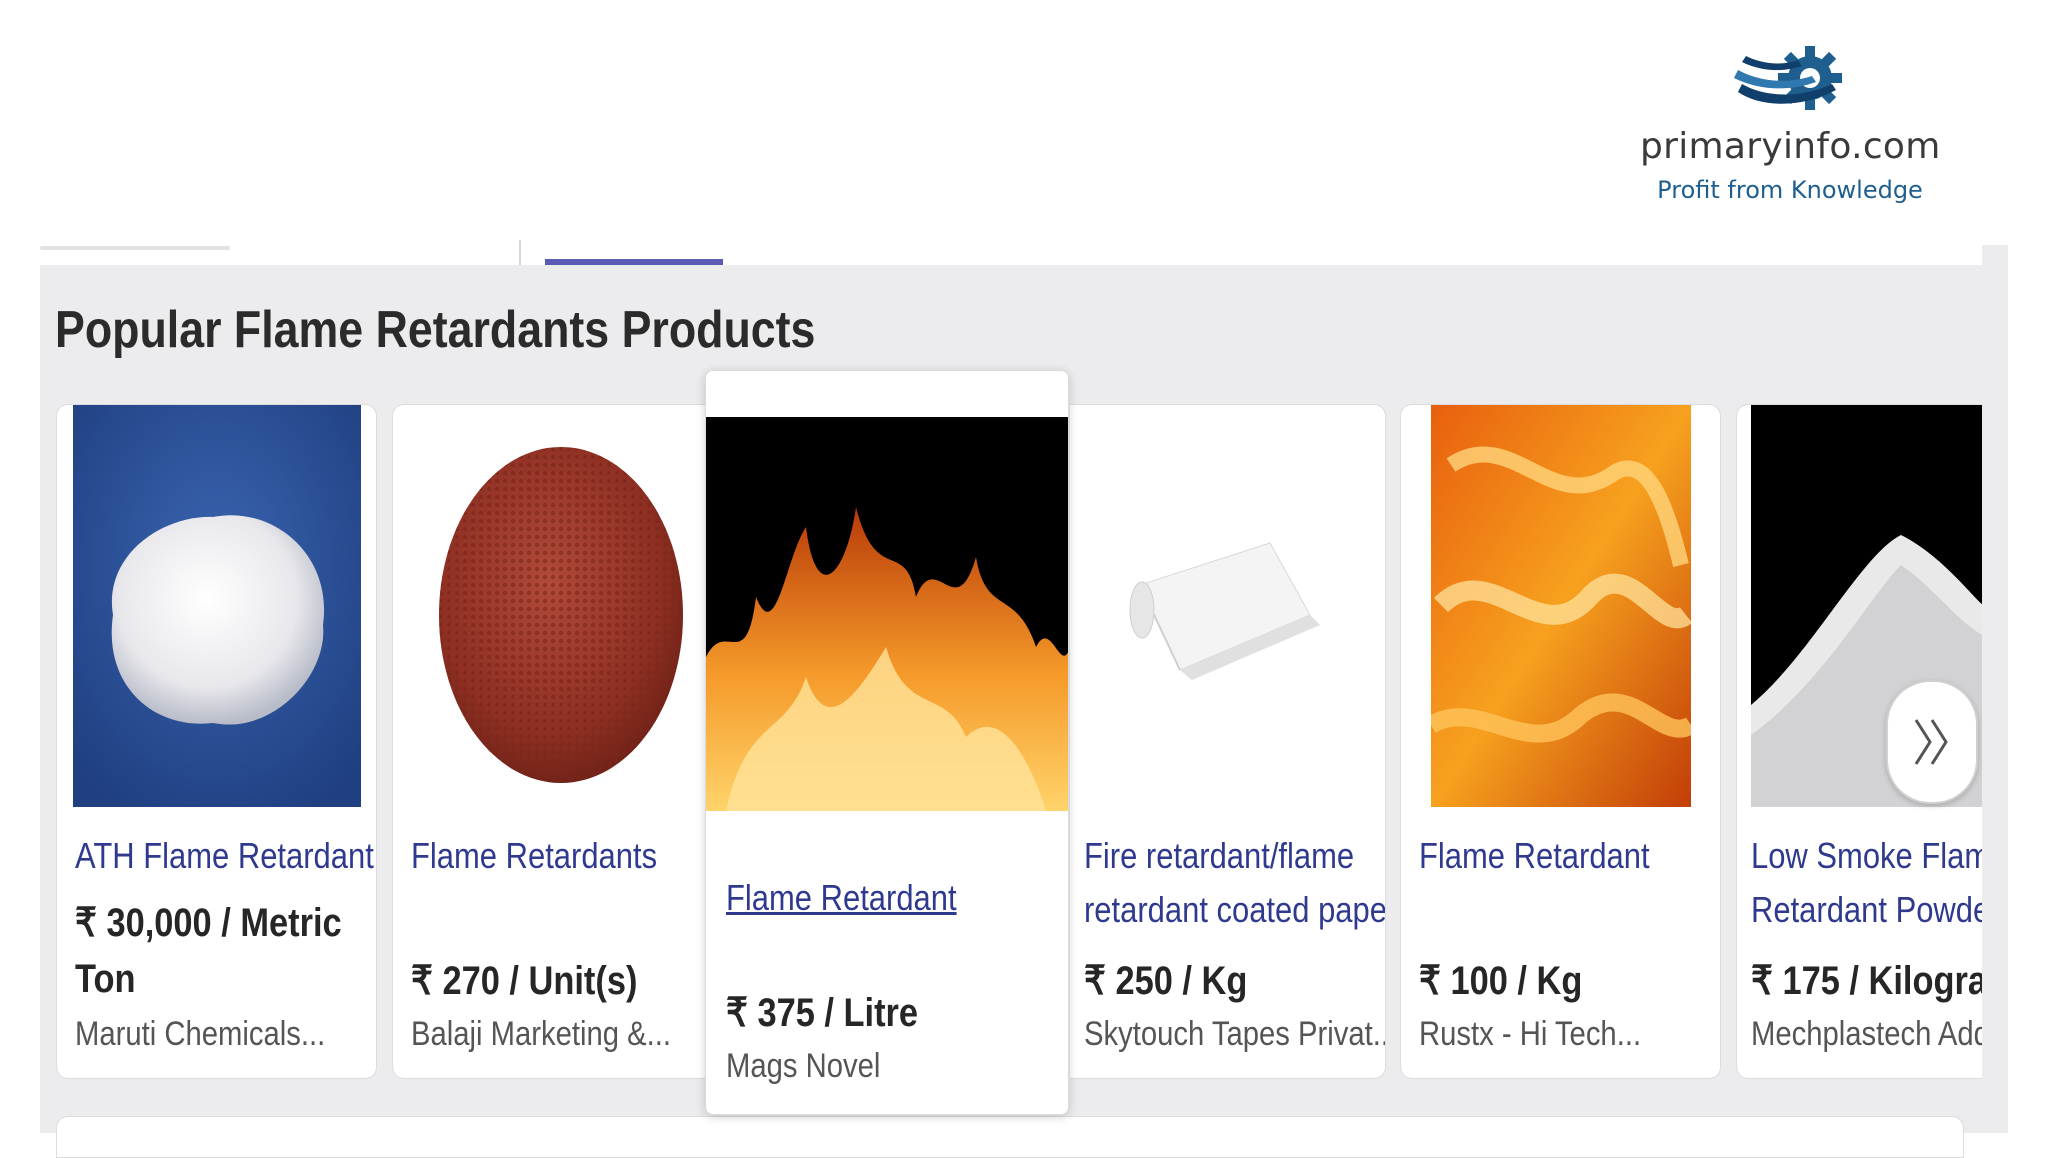 This screenshot has width=2048, height=1158. I want to click on double-chevron-right-icon, so click(1931, 742).